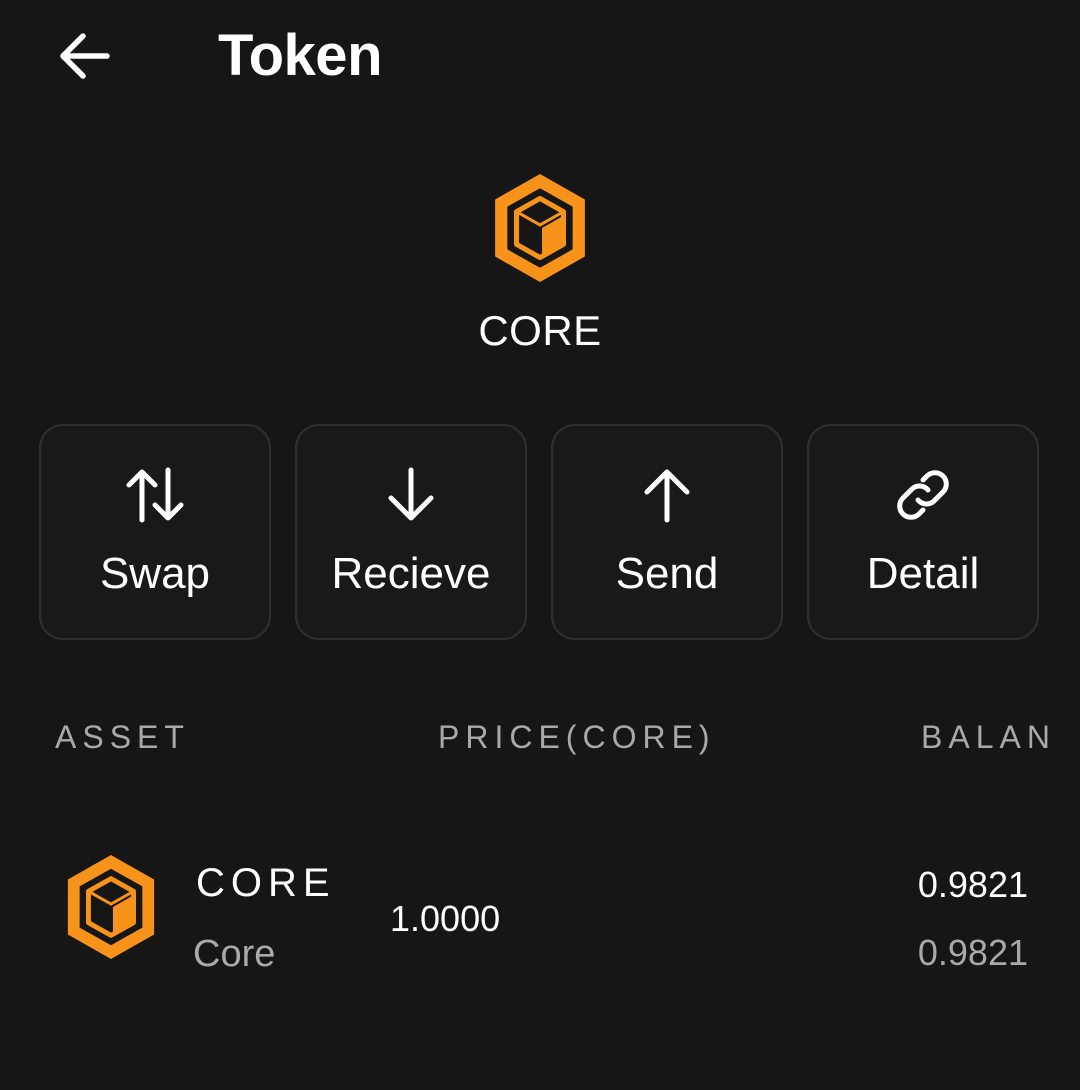 Image resolution: width=1080 pixels, height=1090 pixels. I want to click on swap-arrows-icon, so click(155, 495).